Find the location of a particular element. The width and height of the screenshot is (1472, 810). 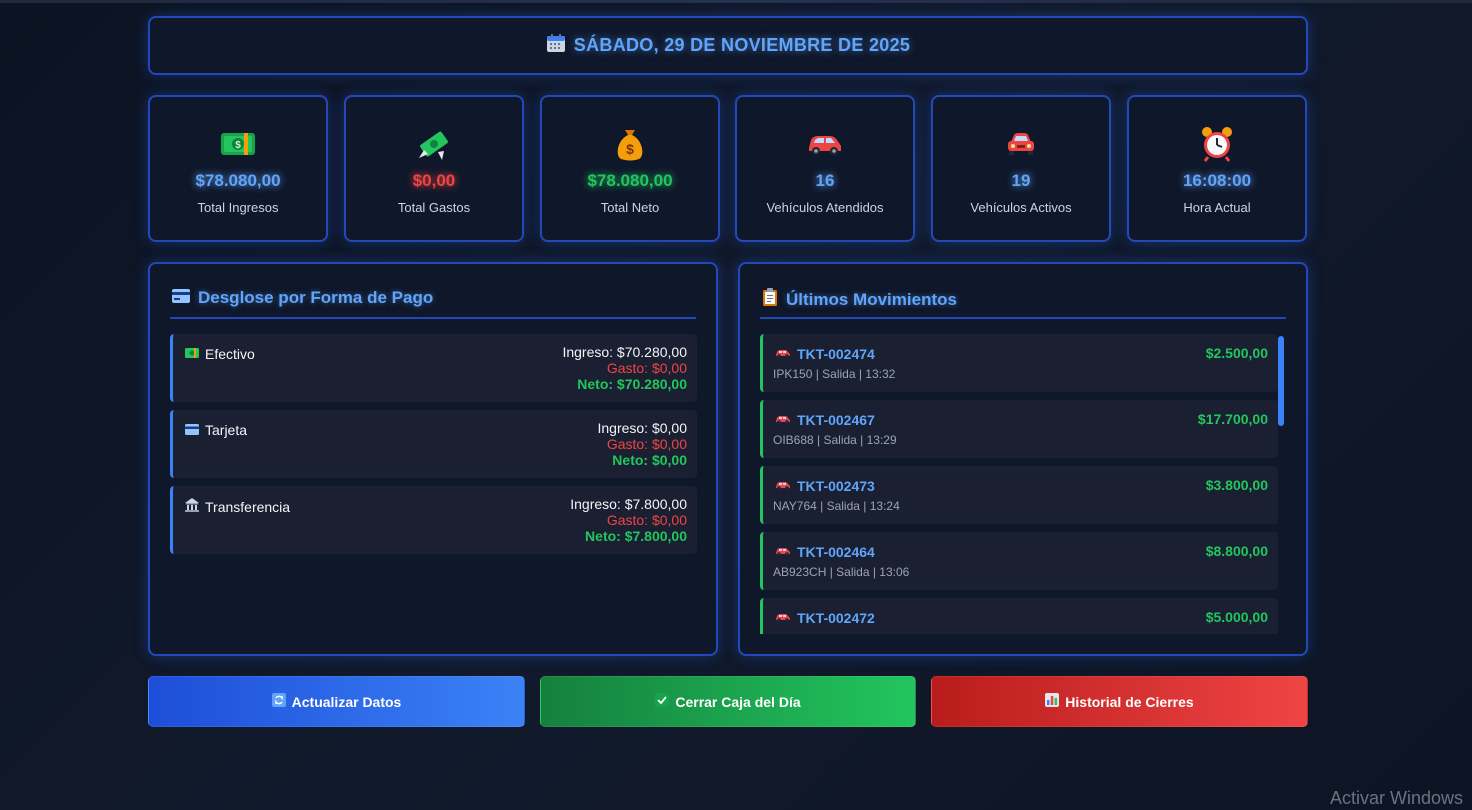

movement-item: TKT-002472 $5.000,00 is located at coordinates (1019, 616).